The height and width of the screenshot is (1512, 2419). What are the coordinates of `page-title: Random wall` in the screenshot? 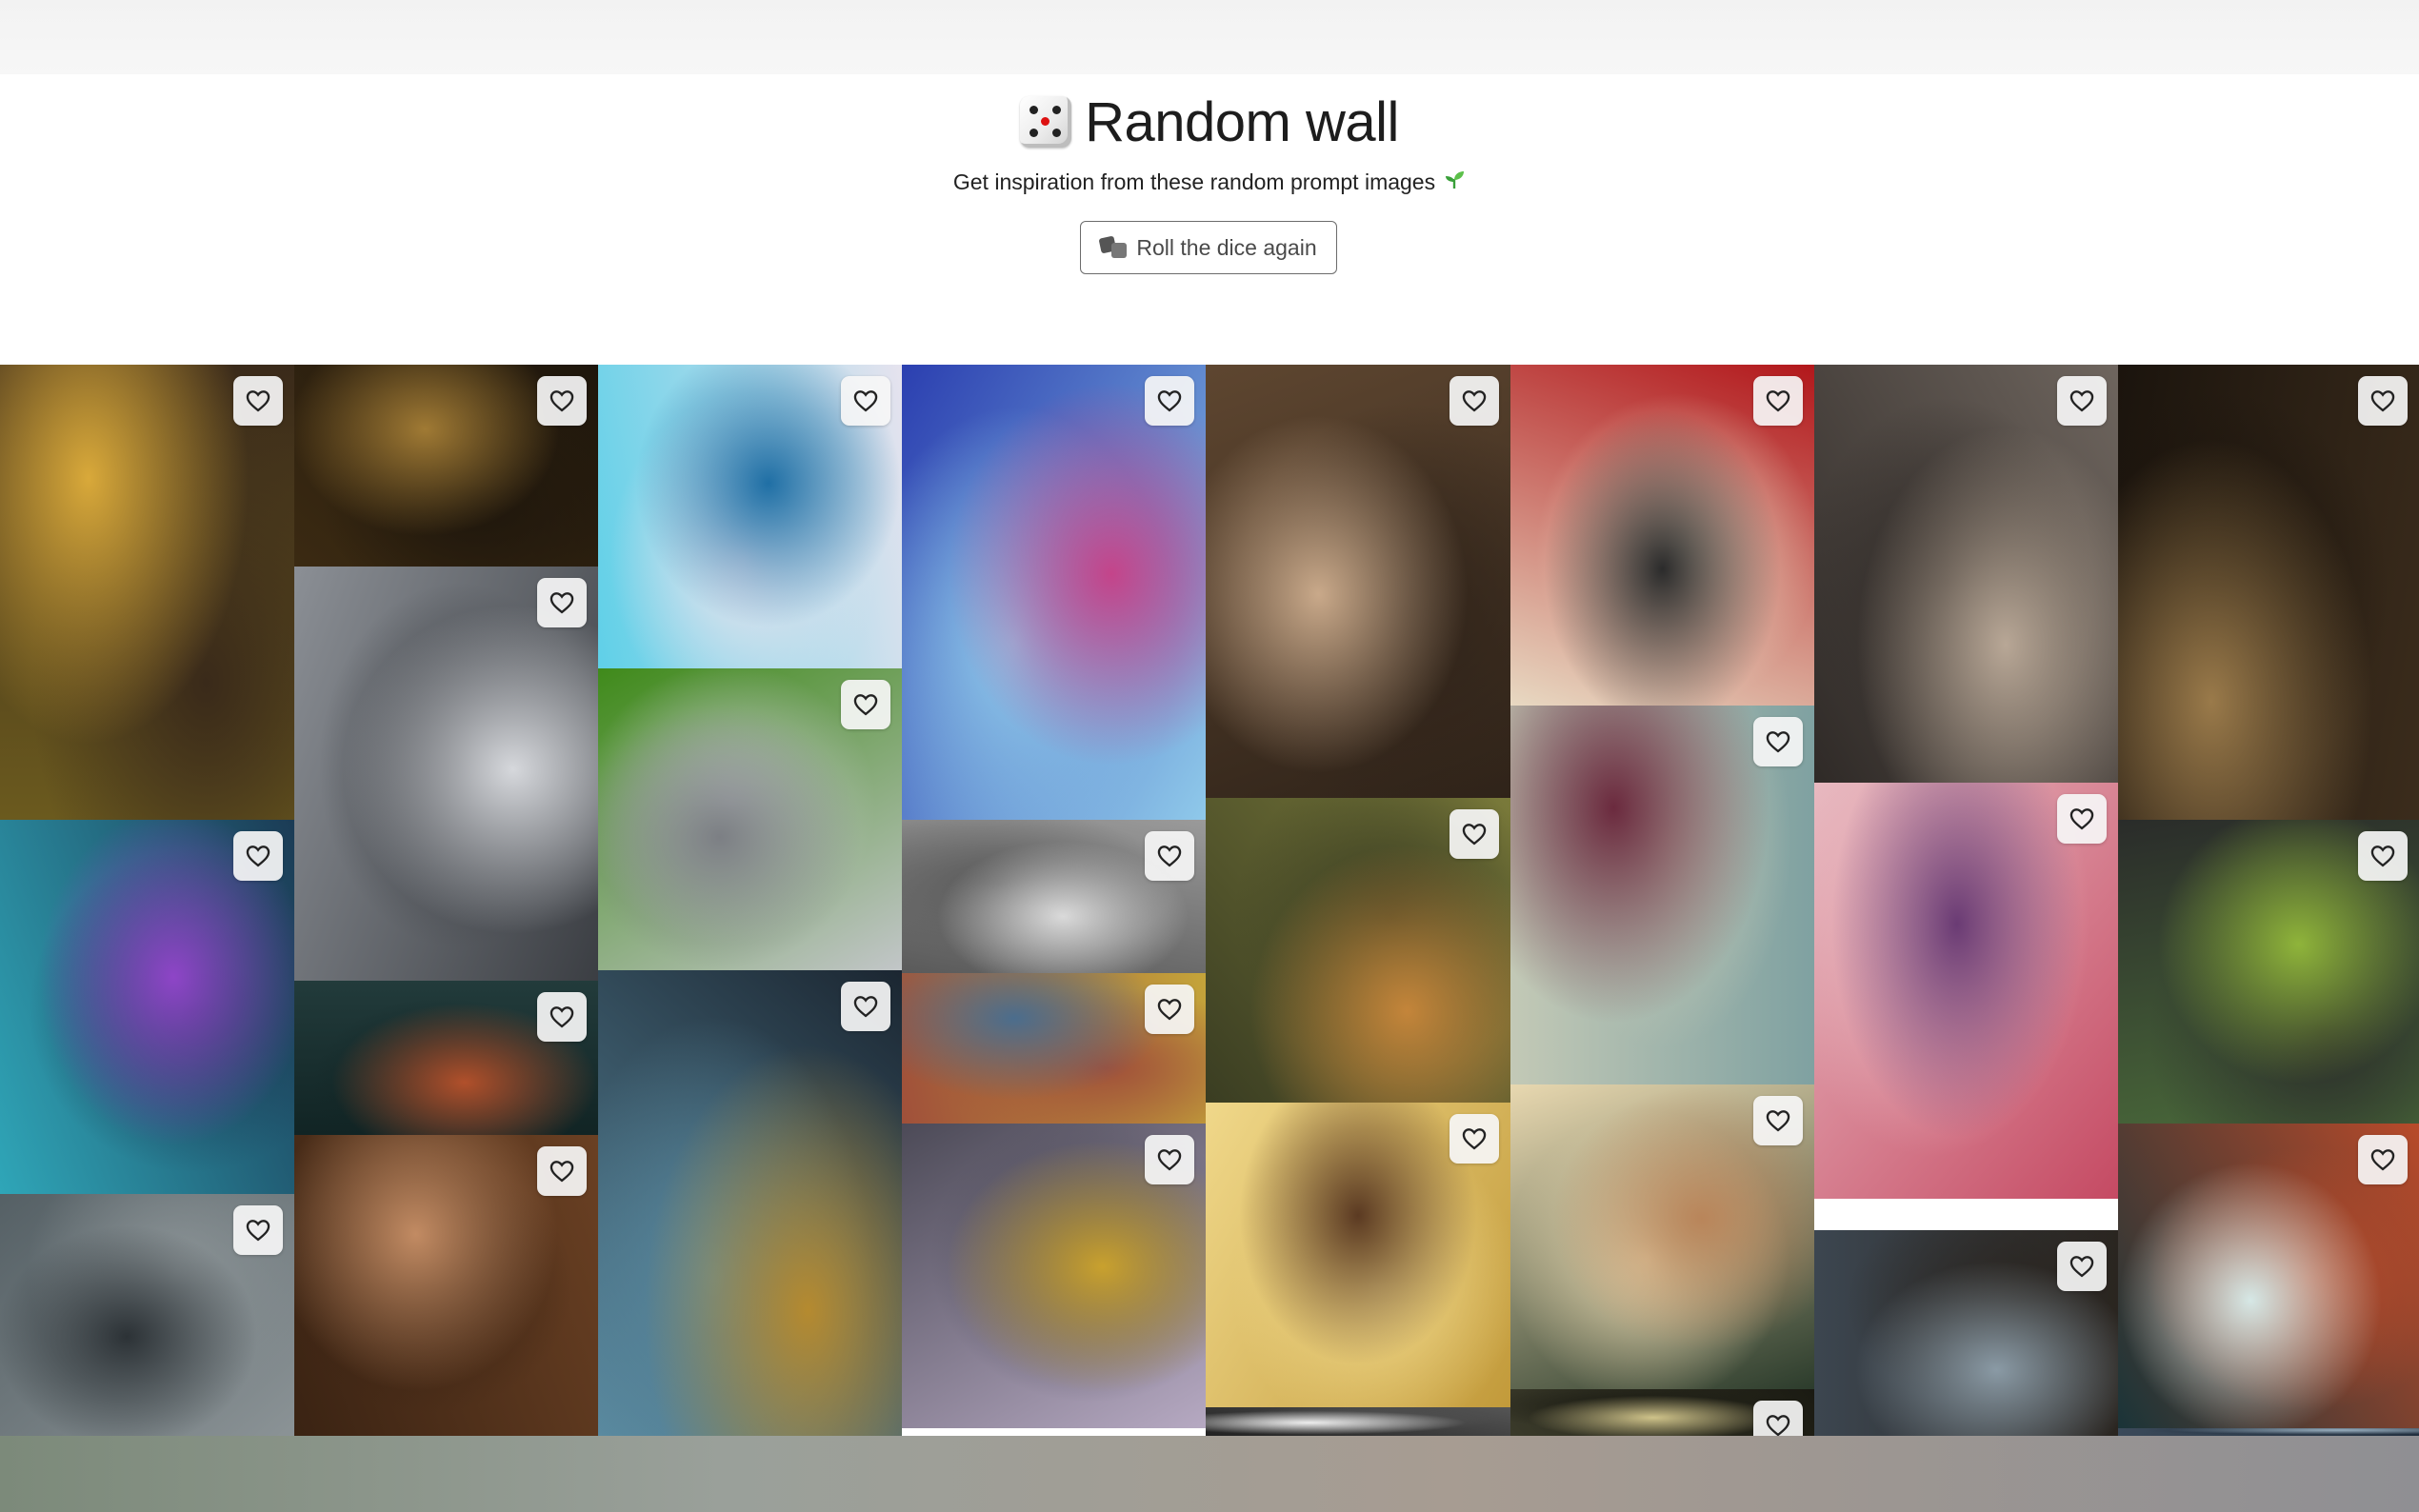 It's located at (1209, 122).